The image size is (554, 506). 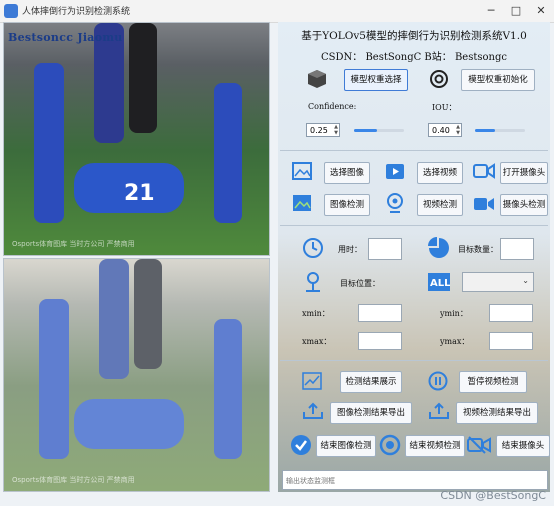 What do you see at coordinates (484, 204) in the screenshot?
I see `camera-detect-icon` at bounding box center [484, 204].